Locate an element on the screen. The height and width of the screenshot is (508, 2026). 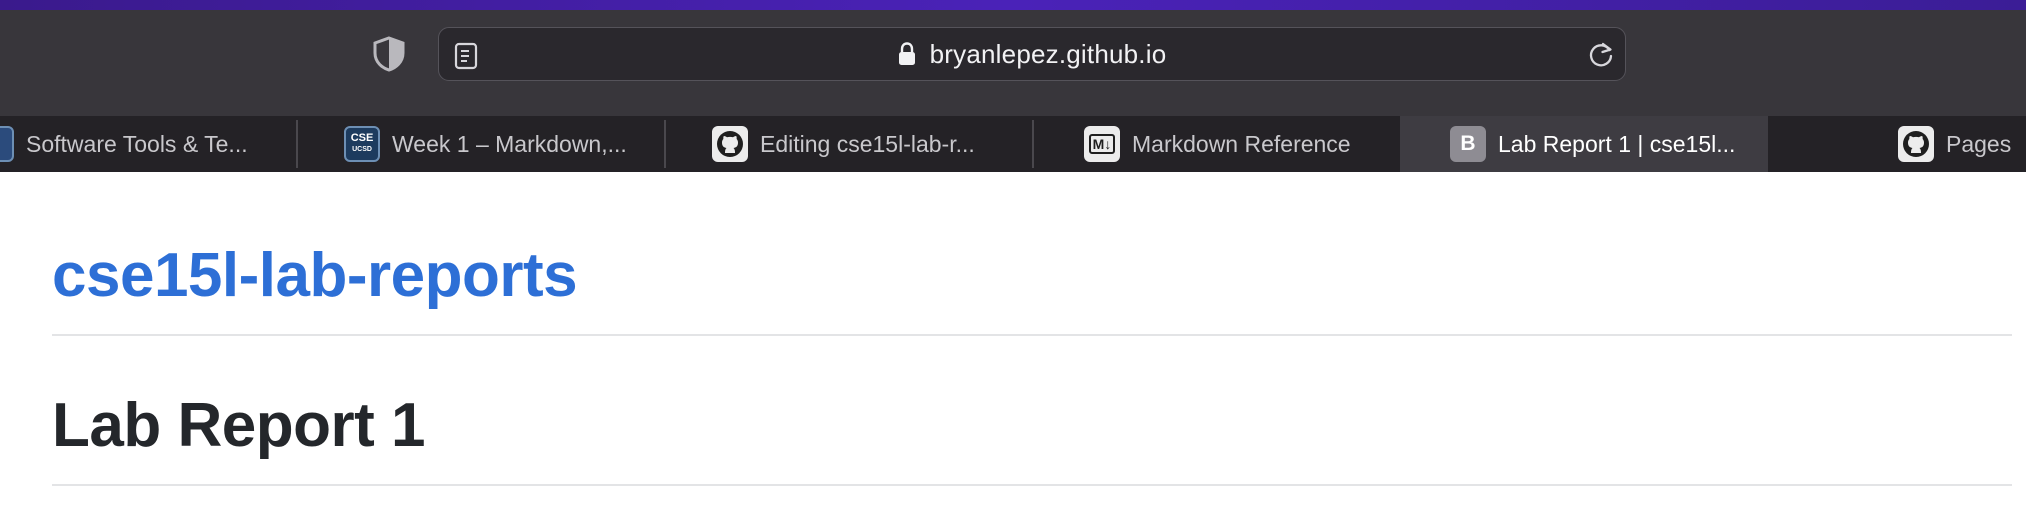
favicon-text: M↓ is located at coordinates (1102, 144).